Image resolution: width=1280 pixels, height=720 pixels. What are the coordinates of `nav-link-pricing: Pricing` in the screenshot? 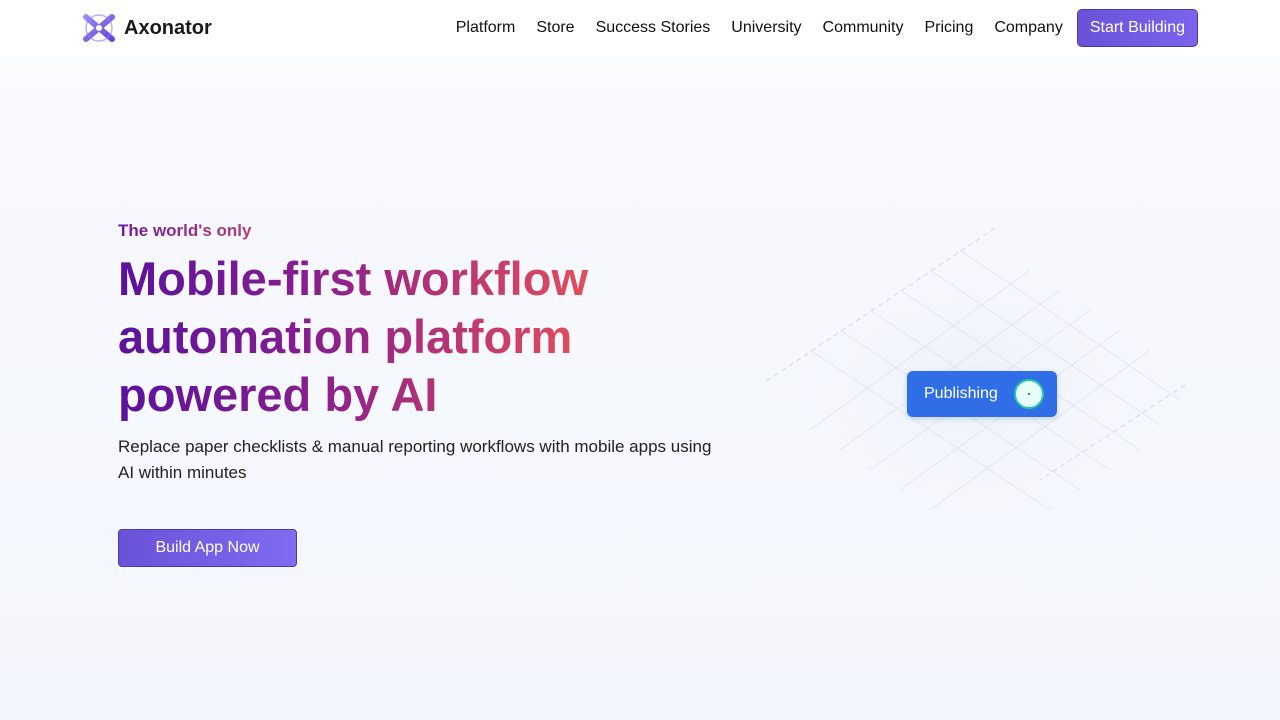 It's located at (948, 28).